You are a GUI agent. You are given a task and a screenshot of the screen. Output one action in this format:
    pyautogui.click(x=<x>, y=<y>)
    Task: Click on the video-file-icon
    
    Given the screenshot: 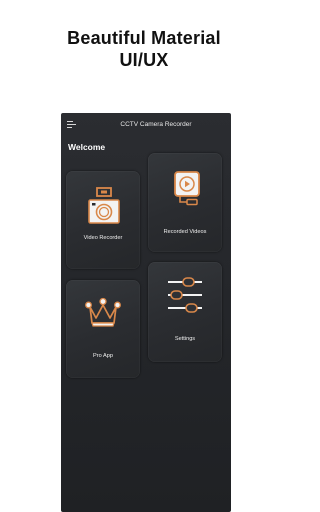 What is the action you would take?
    pyautogui.click(x=187, y=188)
    